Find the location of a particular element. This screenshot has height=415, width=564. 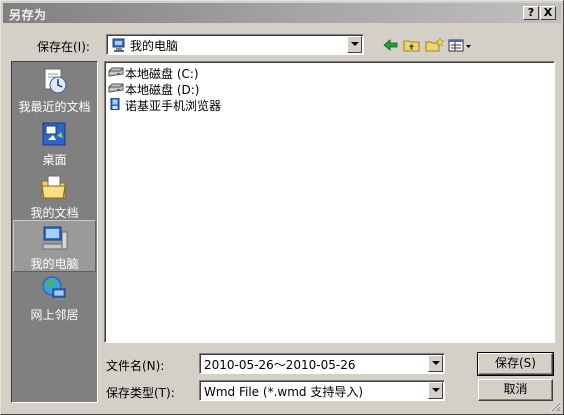

phone-browser-icon is located at coordinates (115, 104).